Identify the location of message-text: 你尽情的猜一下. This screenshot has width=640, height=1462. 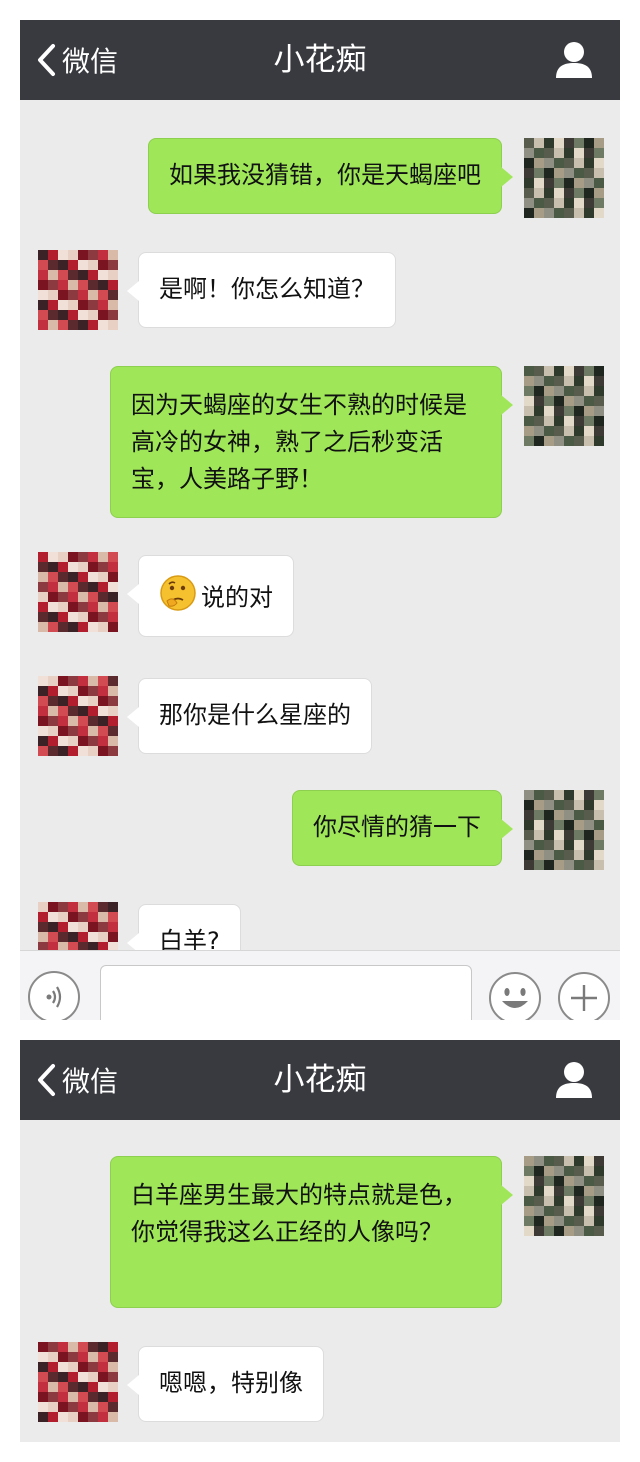
(397, 827).